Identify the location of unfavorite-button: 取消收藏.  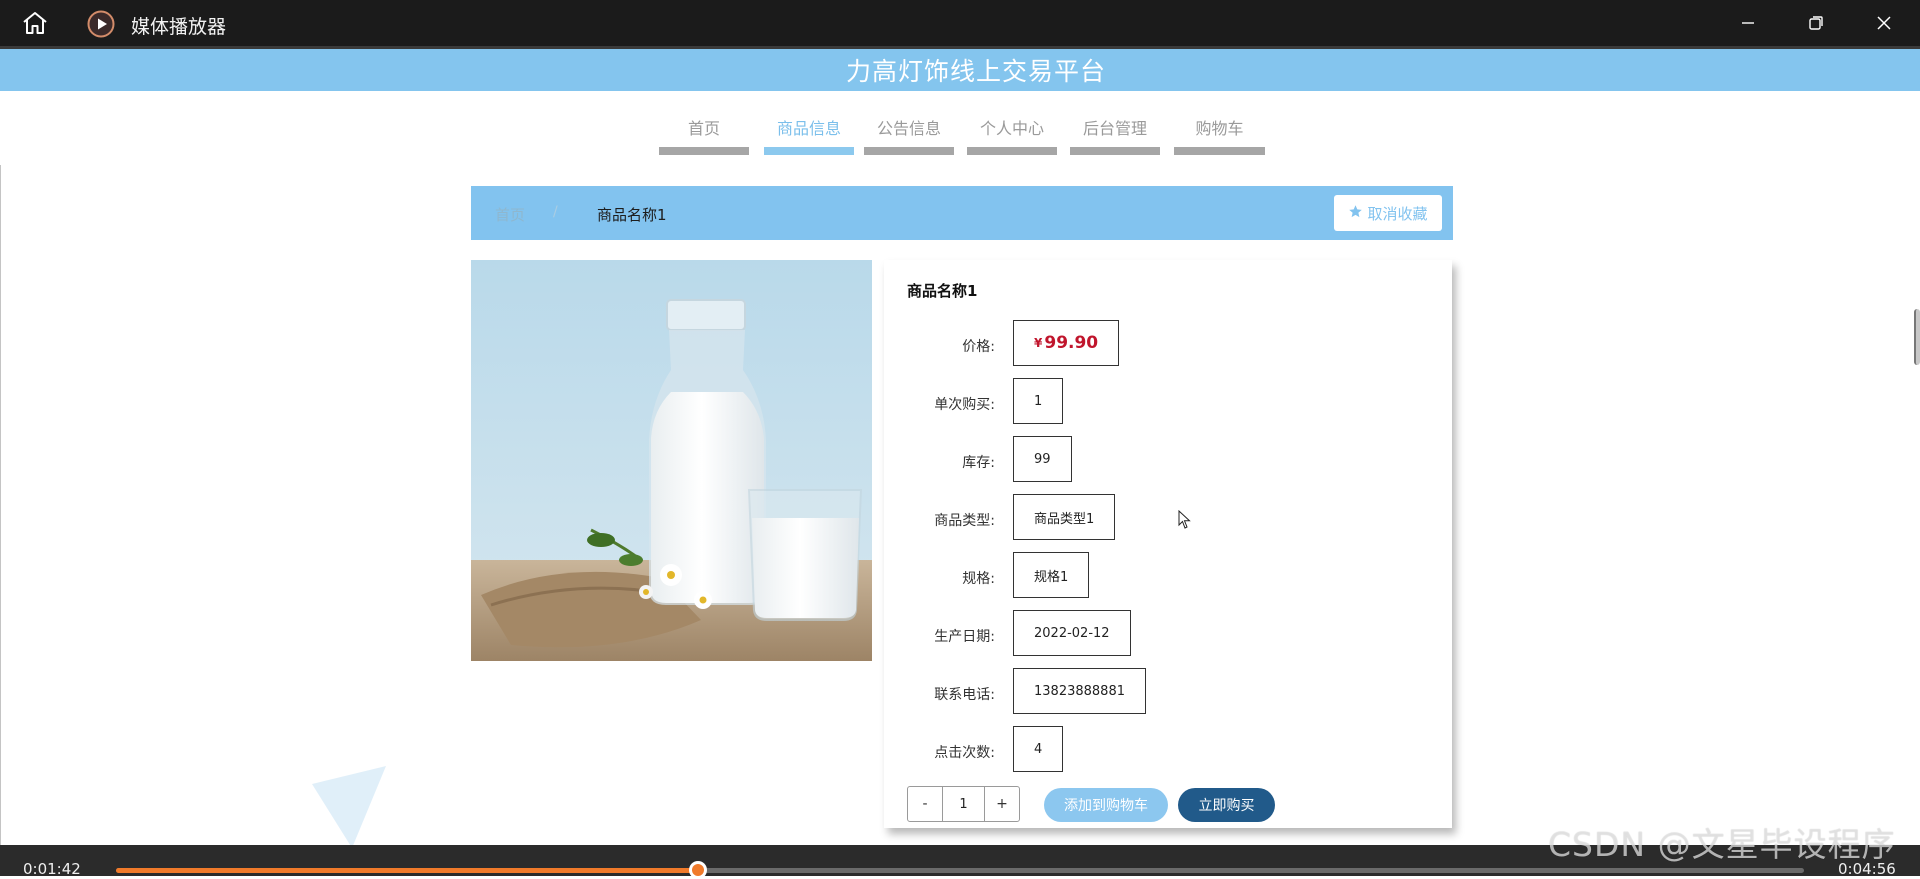
(1388, 213).